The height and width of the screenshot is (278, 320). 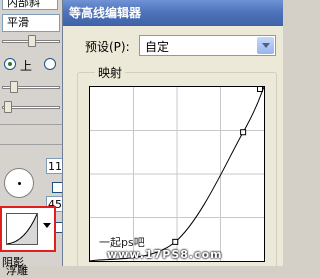 What do you see at coordinates (31, 23) in the screenshot?
I see `softness-select: 平滑` at bounding box center [31, 23].